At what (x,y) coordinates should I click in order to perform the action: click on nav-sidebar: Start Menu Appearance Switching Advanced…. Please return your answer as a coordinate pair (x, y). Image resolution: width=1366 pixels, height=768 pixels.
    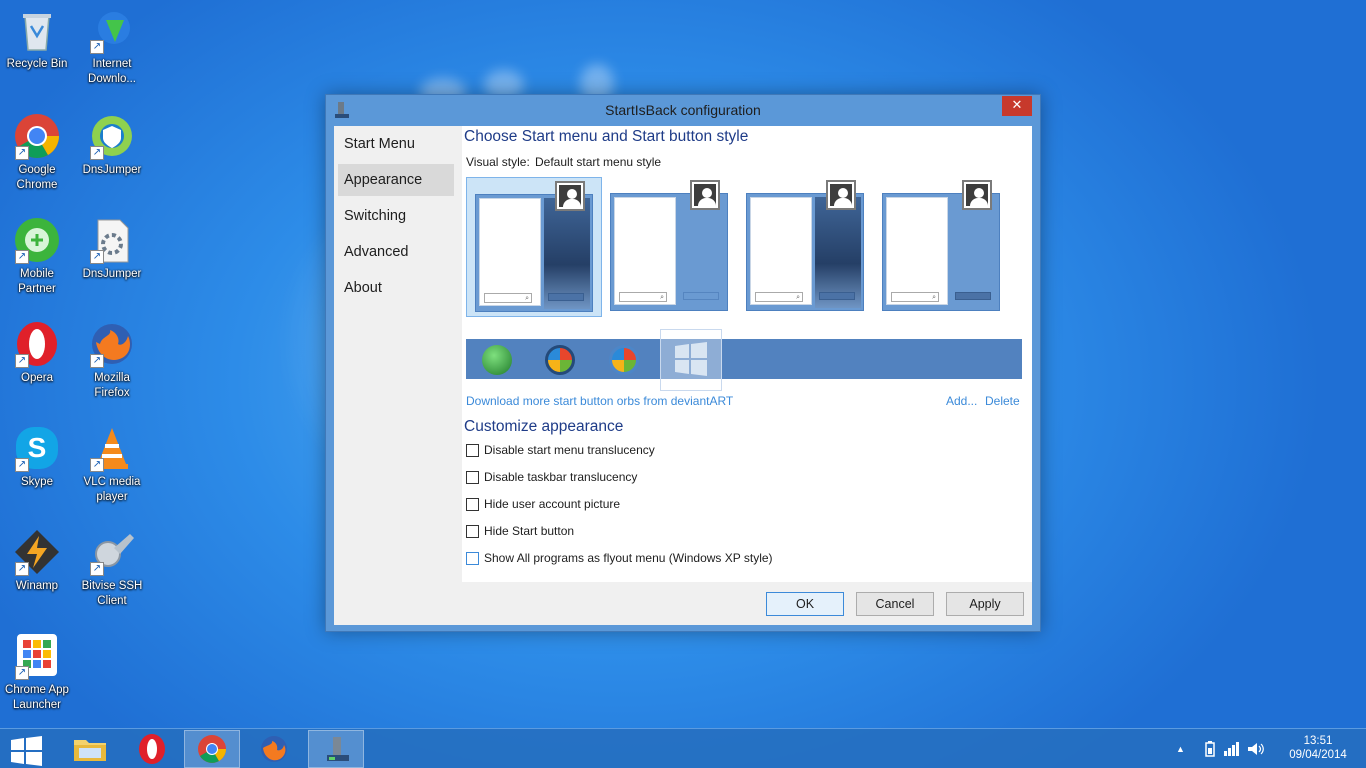
    Looking at the image, I should click on (398, 354).